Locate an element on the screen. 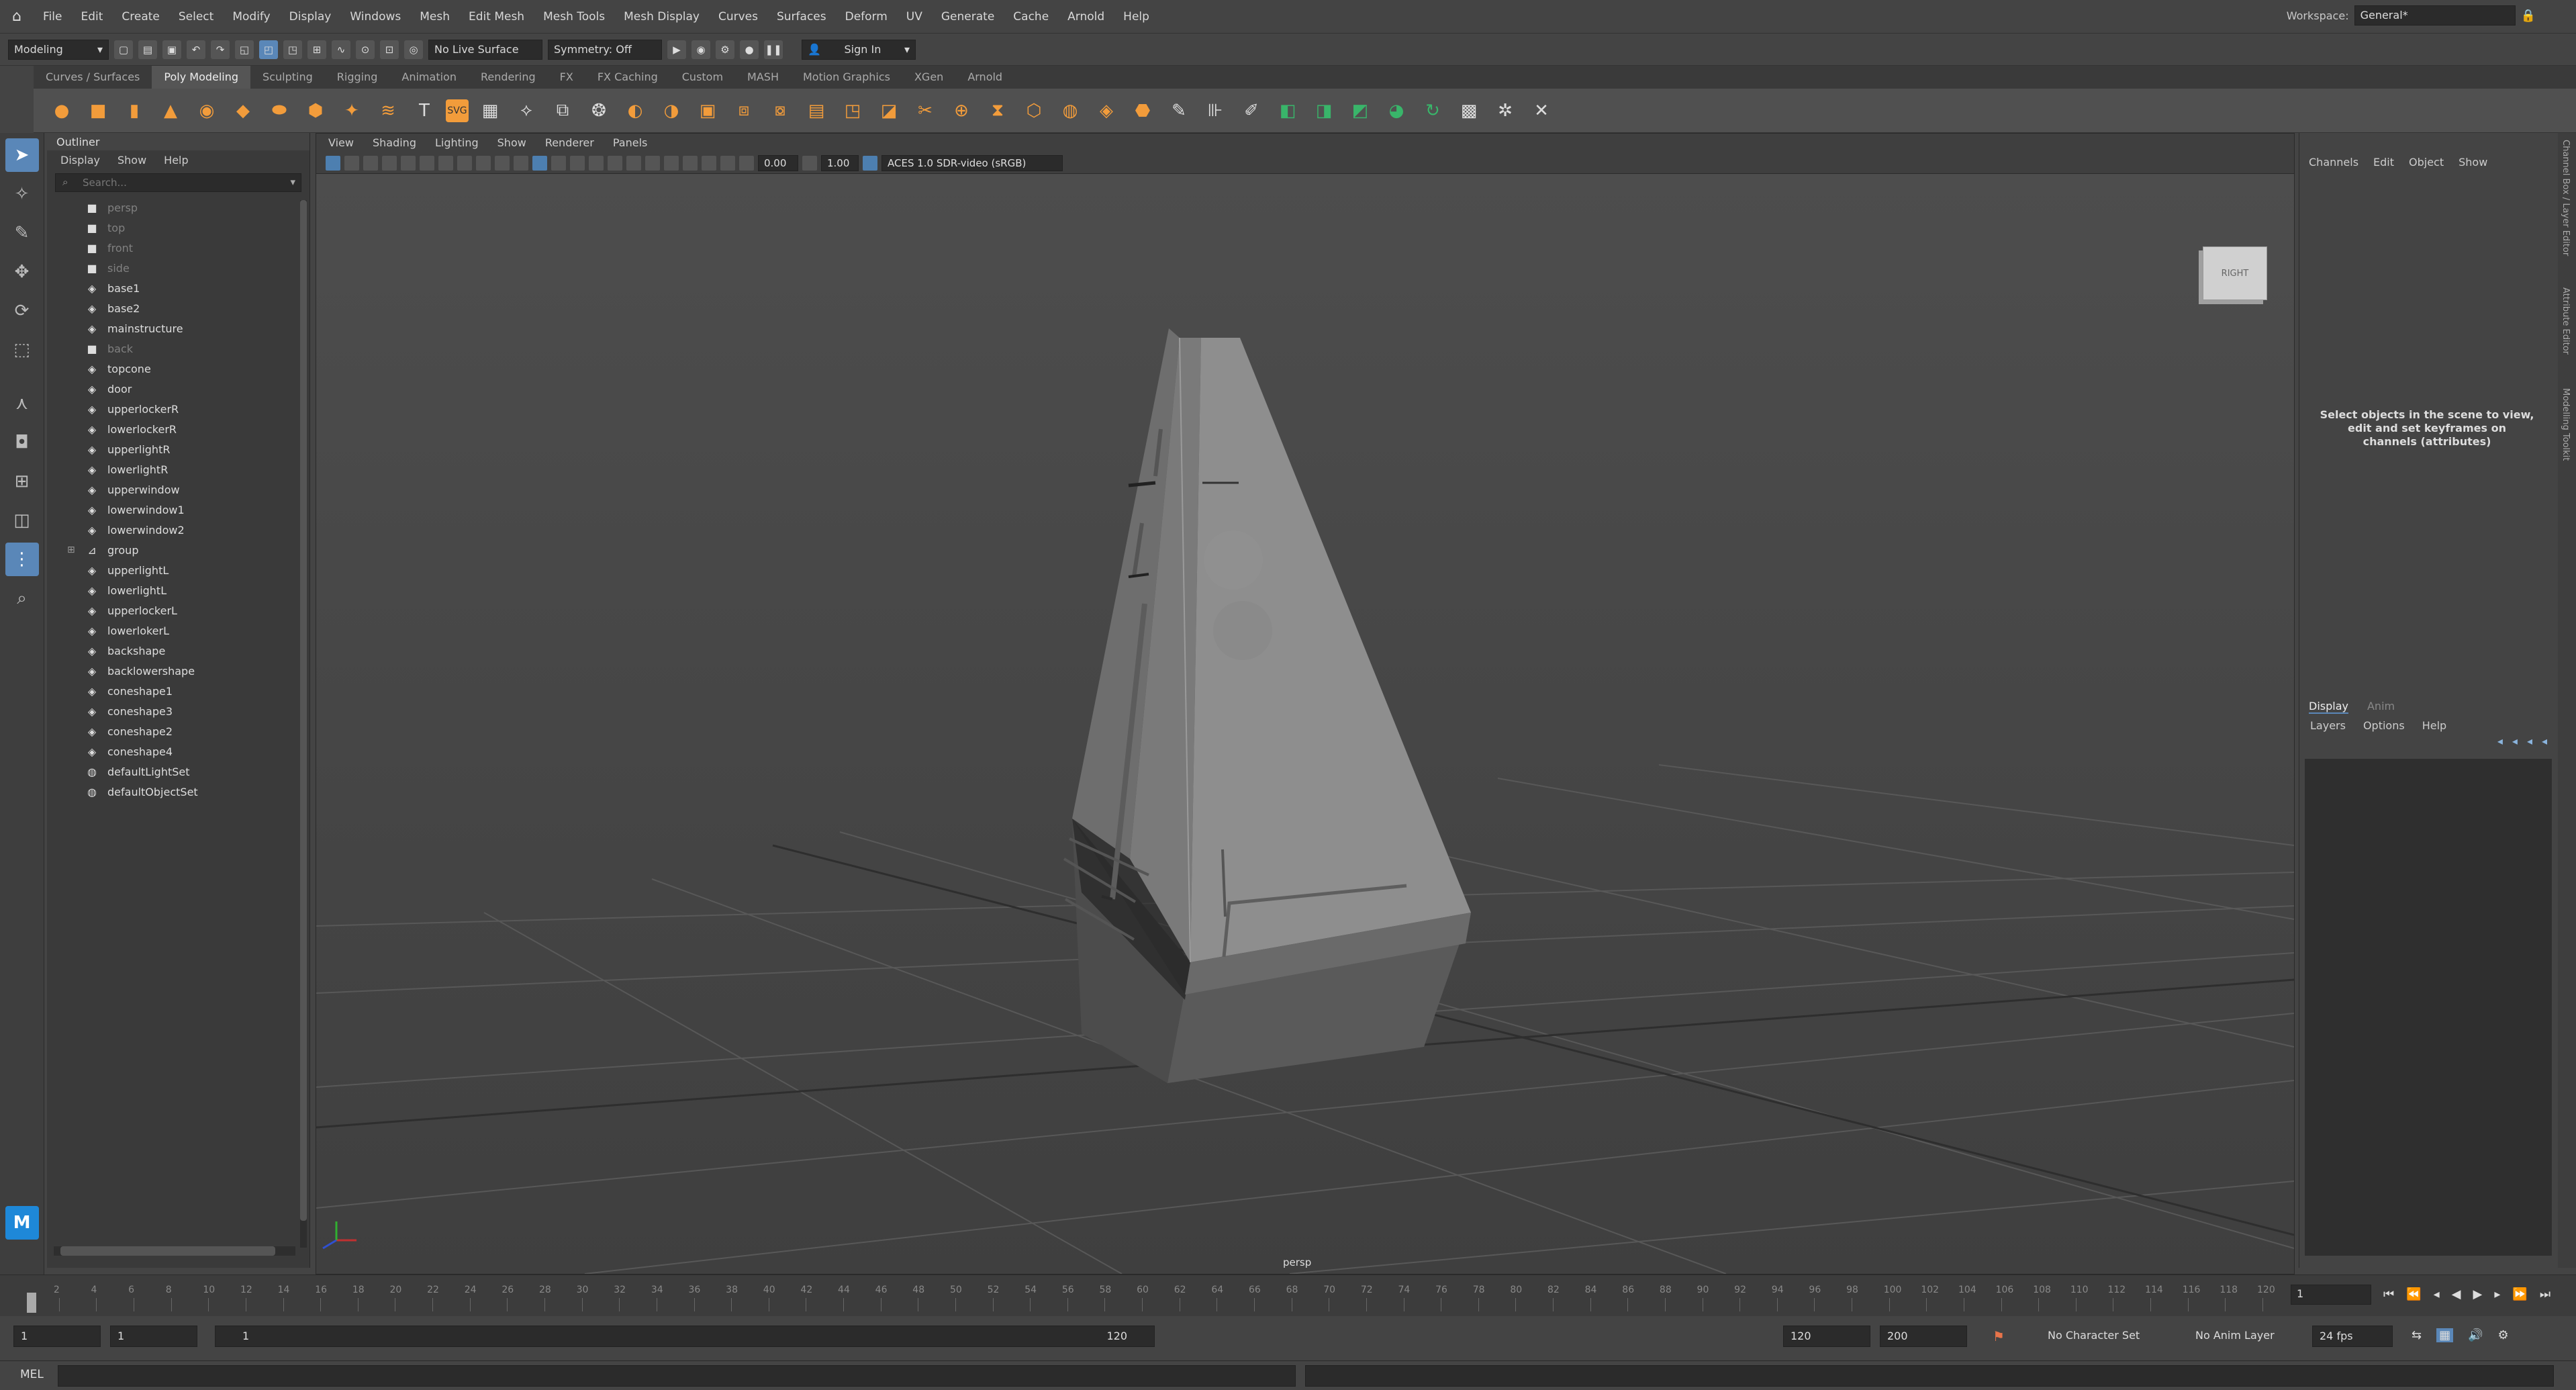 The width and height of the screenshot is (2576, 1390). poly-plane-icon: ◆ is located at coordinates (243, 111).